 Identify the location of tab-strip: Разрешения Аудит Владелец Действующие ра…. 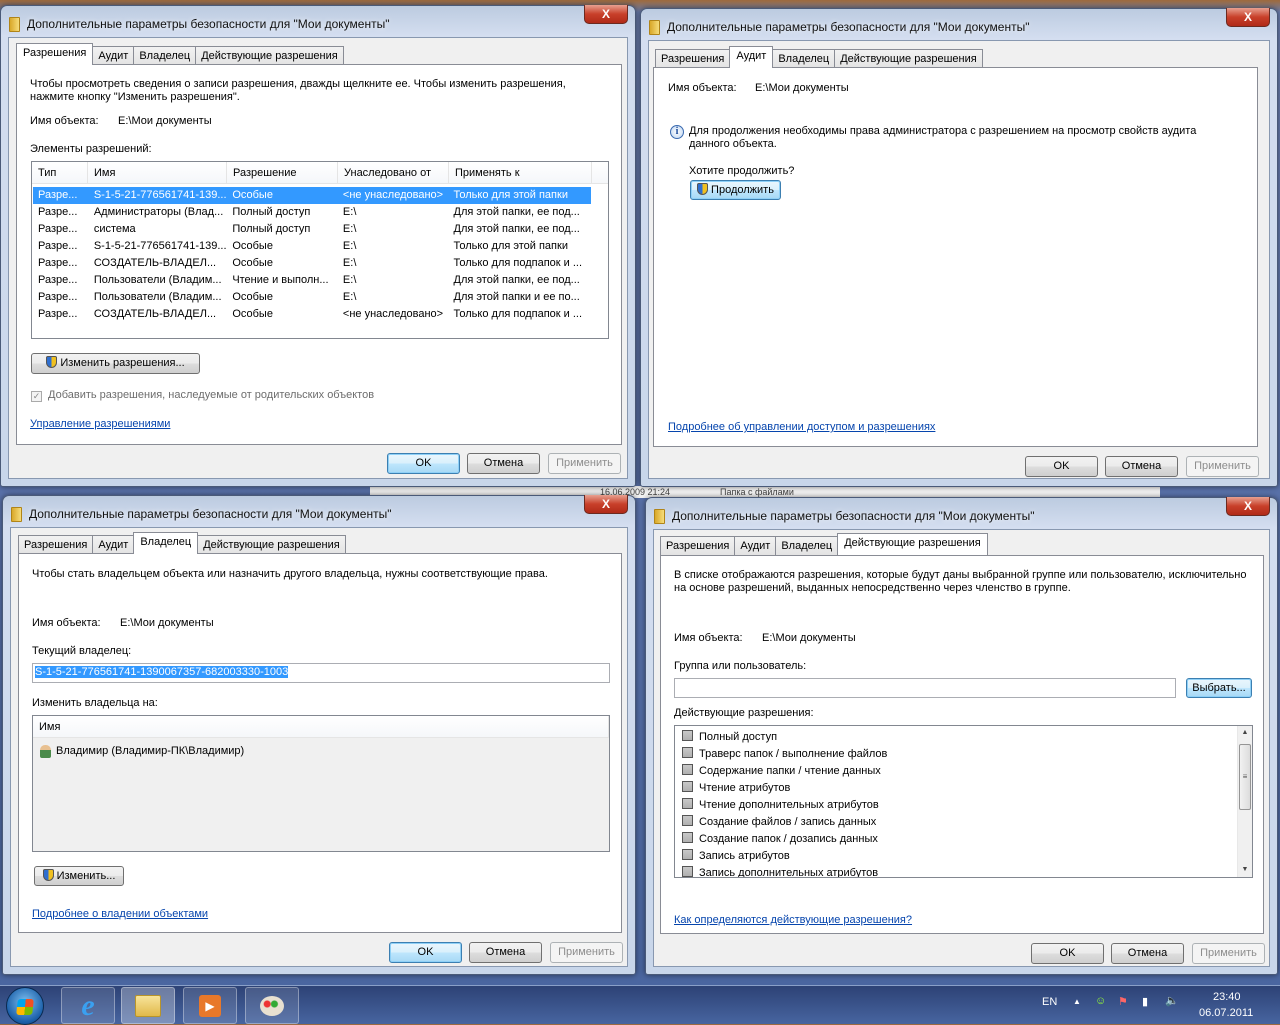
(180, 54).